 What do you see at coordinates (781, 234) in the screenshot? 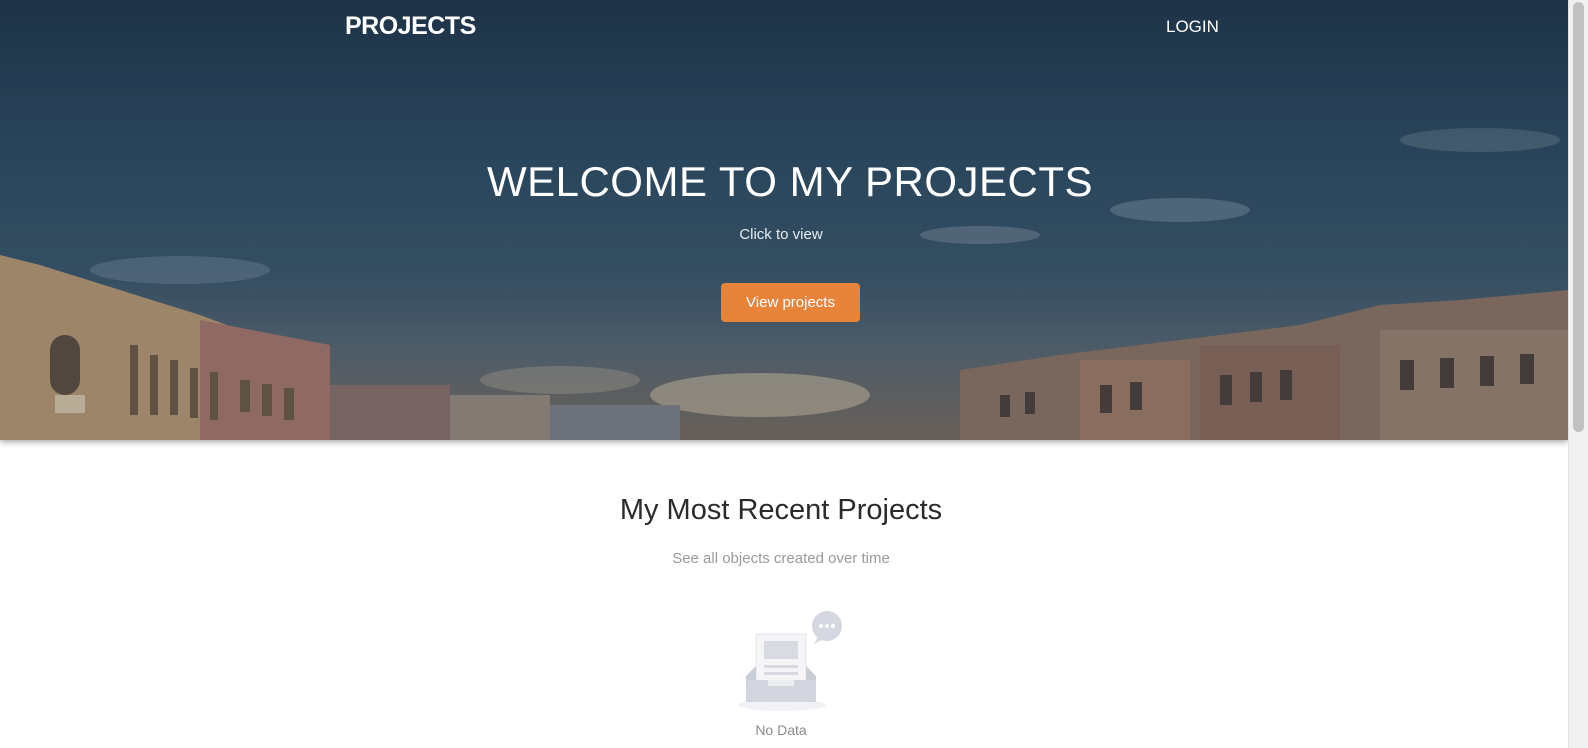
I see `hero-subtitle: Click to view` at bounding box center [781, 234].